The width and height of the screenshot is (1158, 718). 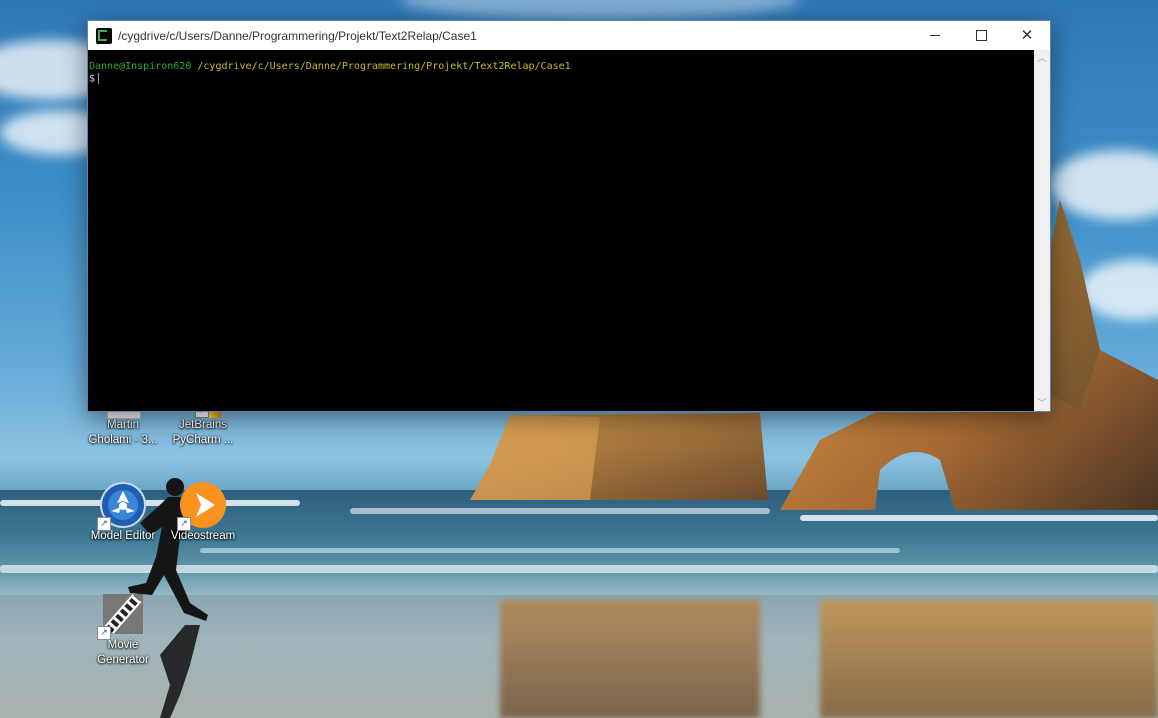 I want to click on desktop-icon-label: Videostream, so click(x=203, y=536).